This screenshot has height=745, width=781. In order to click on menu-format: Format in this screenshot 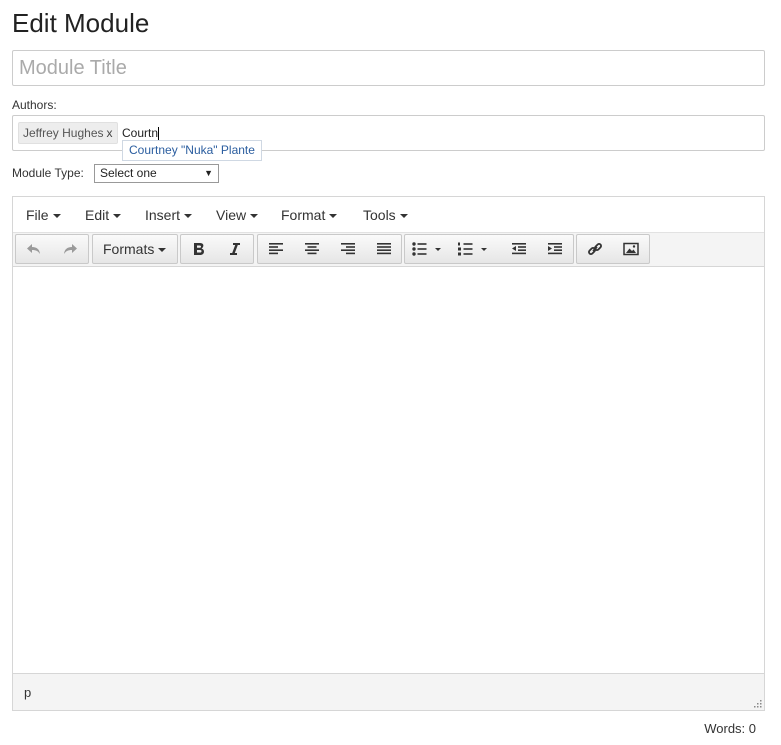, I will do `click(309, 215)`.